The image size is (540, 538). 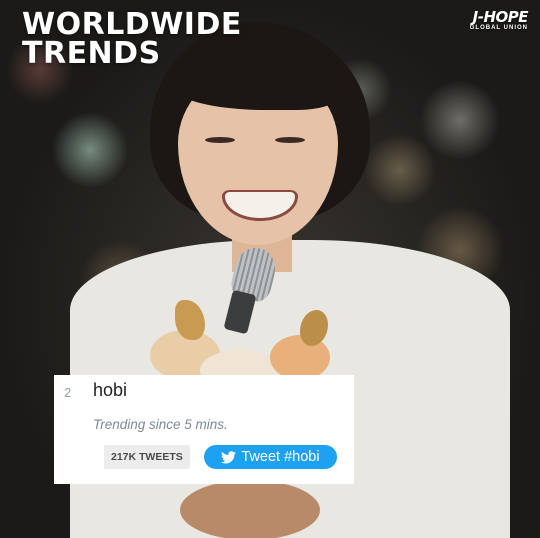 I want to click on left-eye, so click(x=220, y=140).